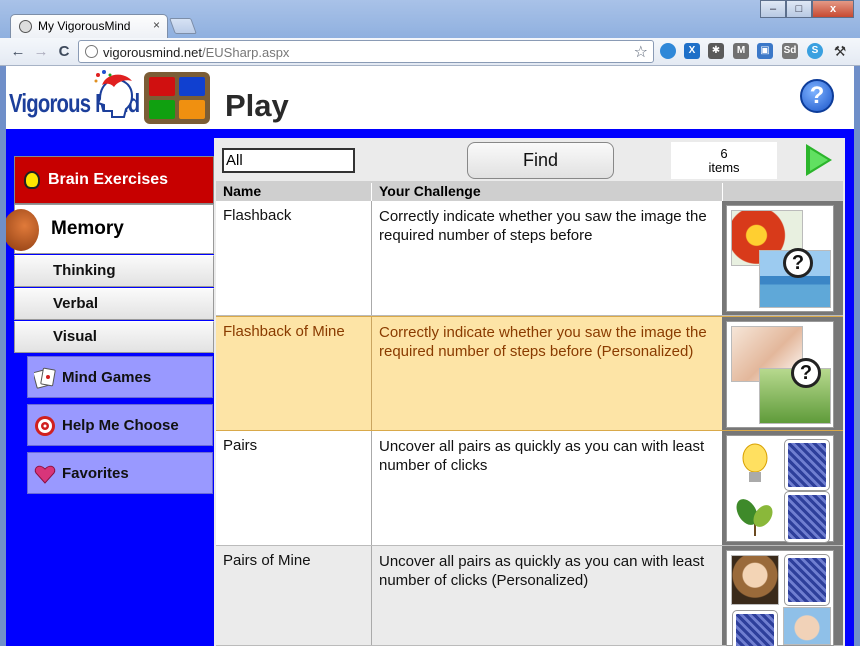  Describe the element at coordinates (242, 191) in the screenshot. I see `column-header-name: Name` at that location.